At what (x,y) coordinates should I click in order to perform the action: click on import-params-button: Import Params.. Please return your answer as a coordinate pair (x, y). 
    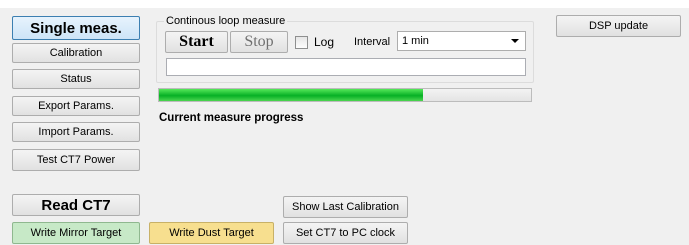
    Looking at the image, I should click on (76, 132).